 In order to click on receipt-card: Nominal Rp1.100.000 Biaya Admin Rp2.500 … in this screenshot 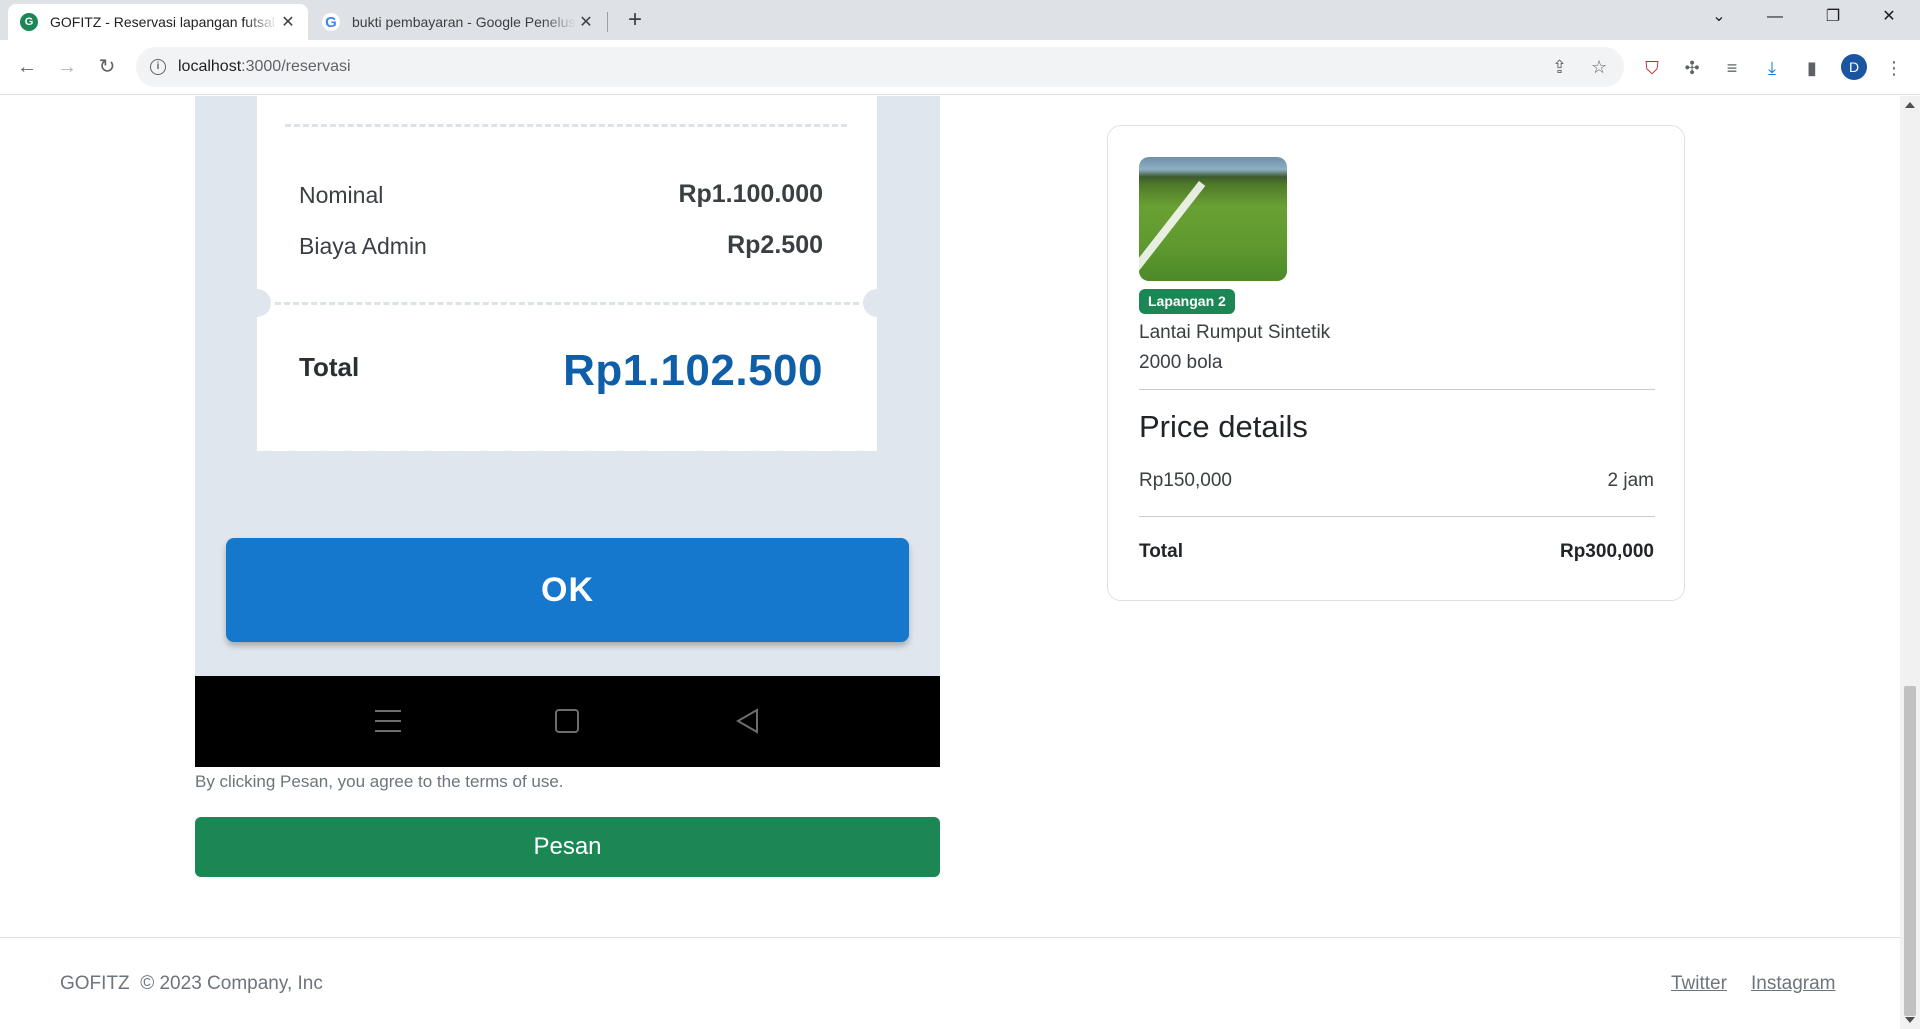, I will do `click(567, 277)`.